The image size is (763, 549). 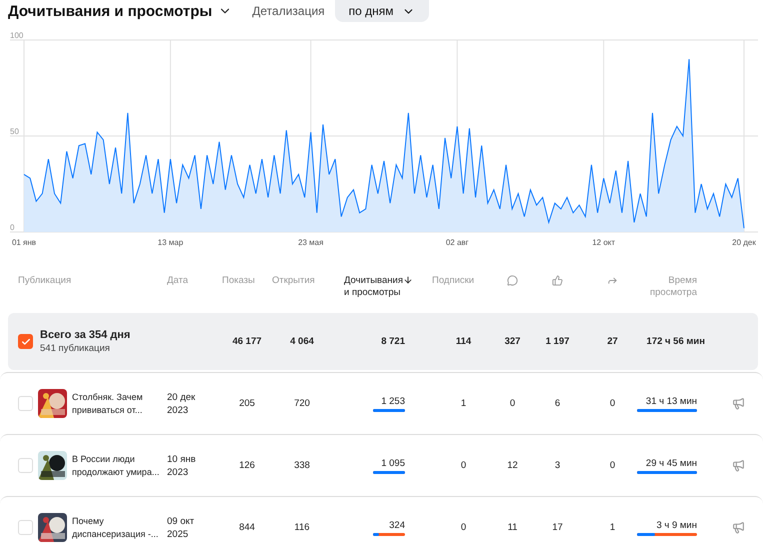 I want to click on table-cell-text: 327, so click(x=513, y=341).